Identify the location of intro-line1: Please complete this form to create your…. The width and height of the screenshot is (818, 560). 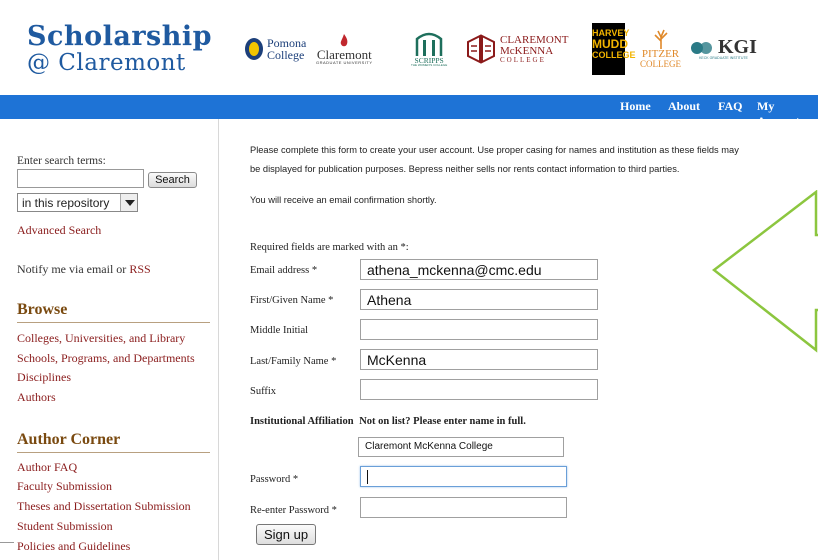
(494, 150).